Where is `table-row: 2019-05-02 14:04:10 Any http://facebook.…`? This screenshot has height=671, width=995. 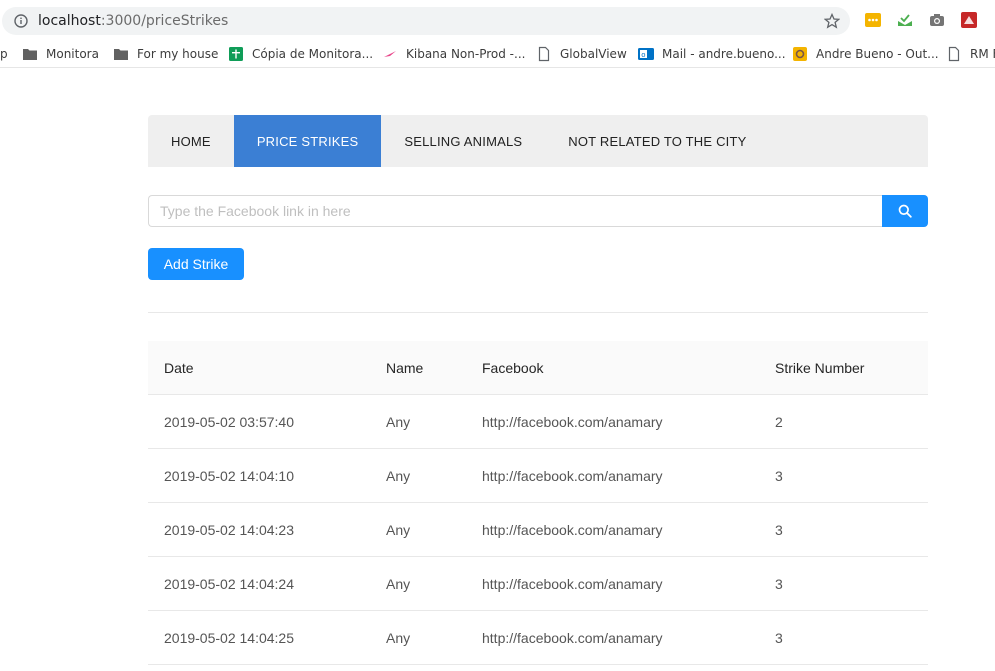 table-row: 2019-05-02 14:04:10 Any http://facebook.… is located at coordinates (538, 476).